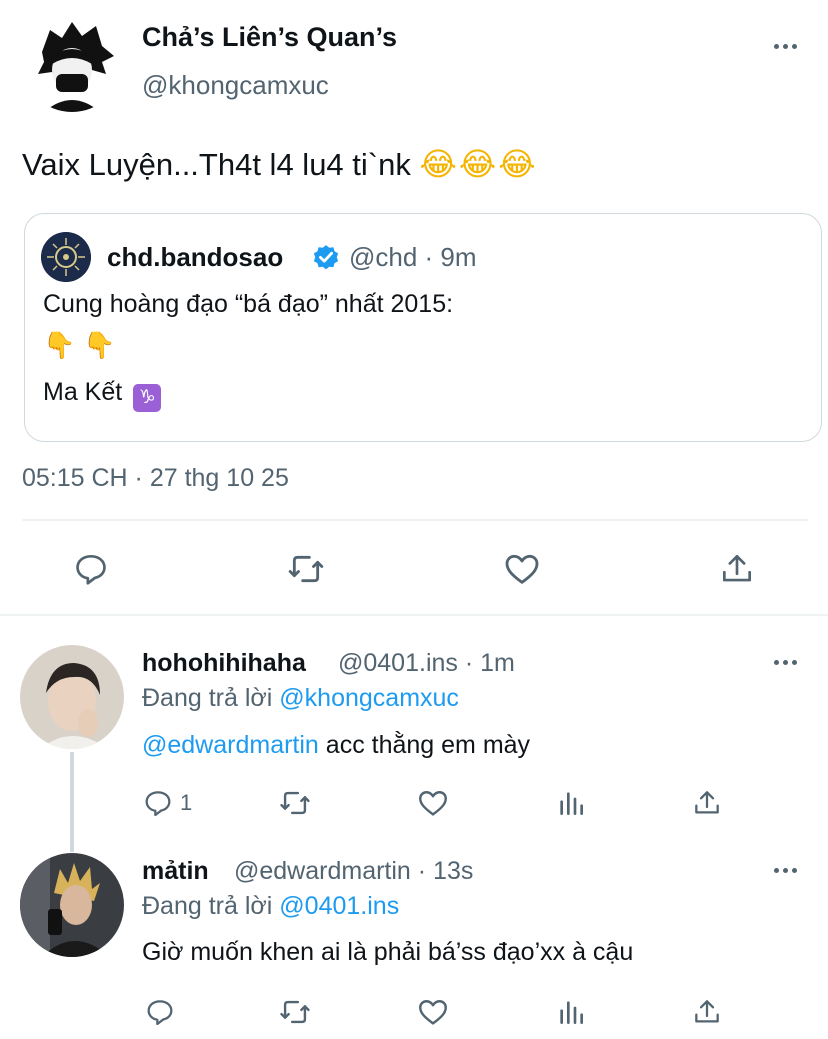  I want to click on main-tweet-body: Vaix Luyện...Th4t l4 lu4 ti`nk, so click(216, 164).